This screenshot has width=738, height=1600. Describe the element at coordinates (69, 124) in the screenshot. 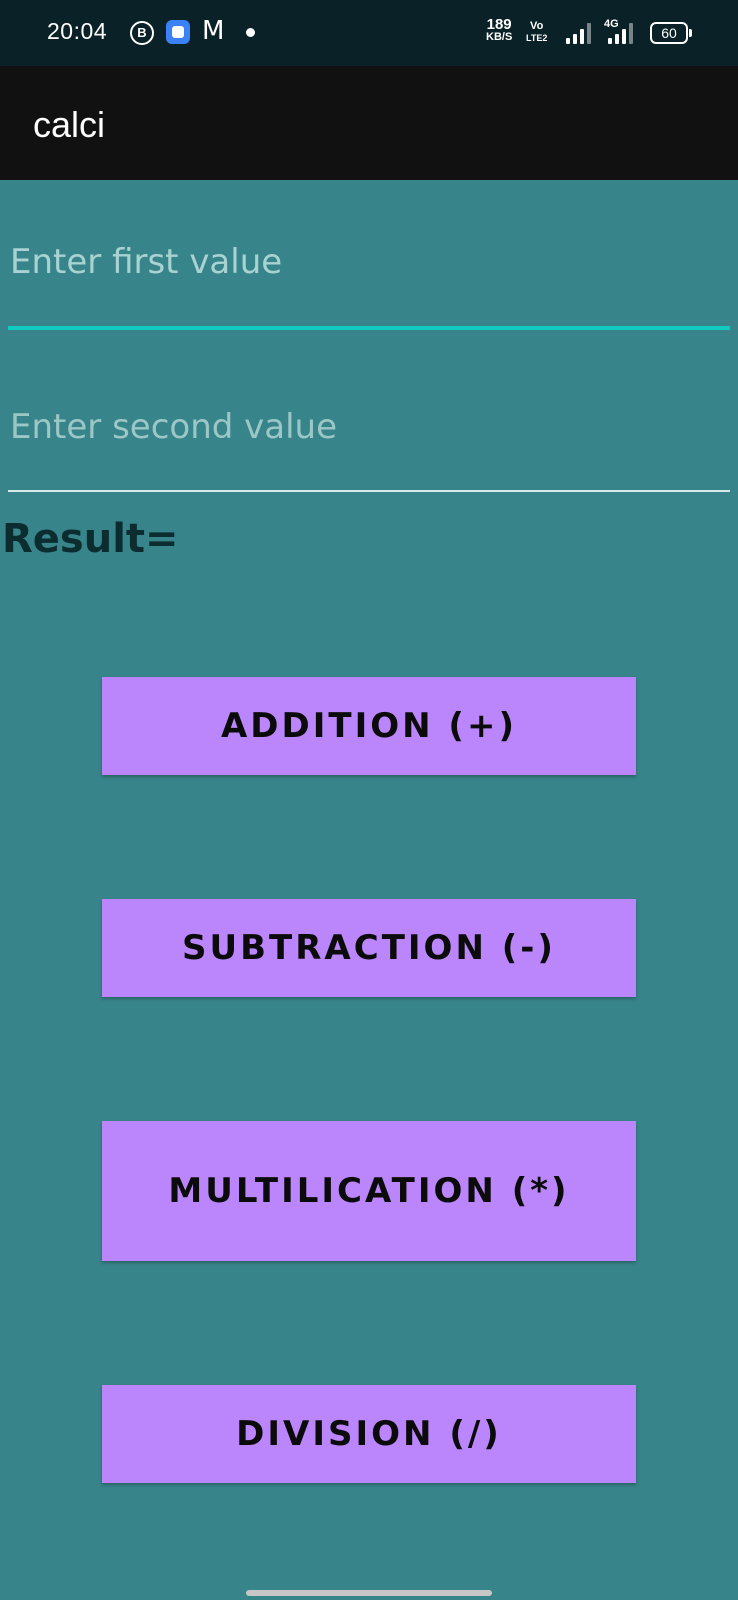

I see `app-title: calci` at that location.